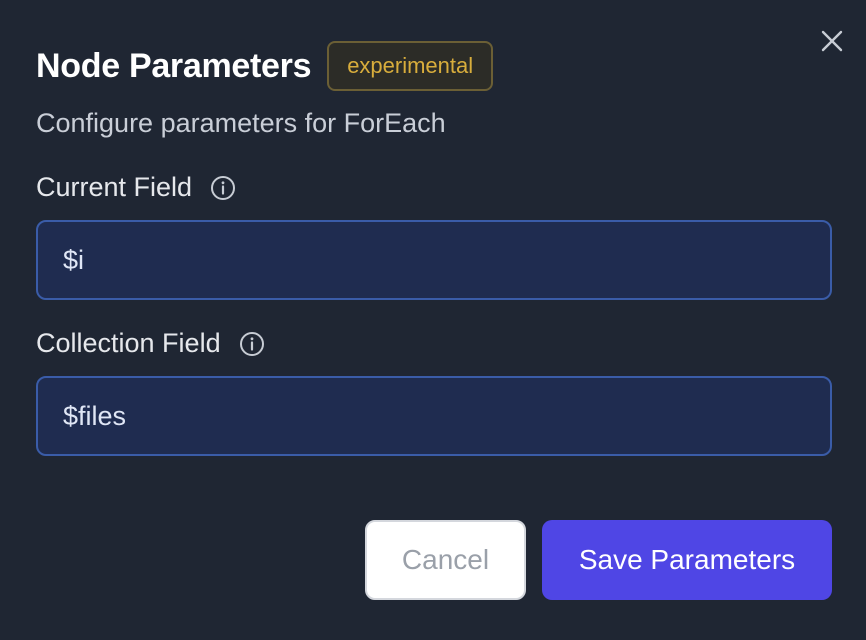 This screenshot has height=640, width=866. Describe the element at coordinates (434, 416) in the screenshot. I see `collection-field-input` at that location.